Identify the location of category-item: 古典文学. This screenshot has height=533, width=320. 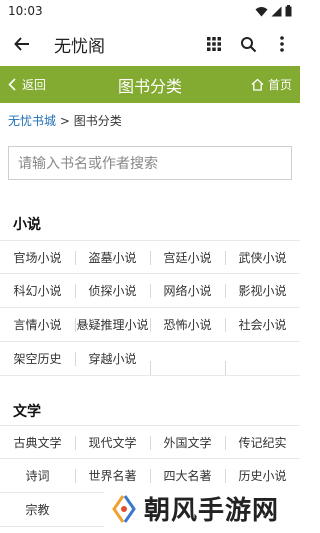
(37, 442).